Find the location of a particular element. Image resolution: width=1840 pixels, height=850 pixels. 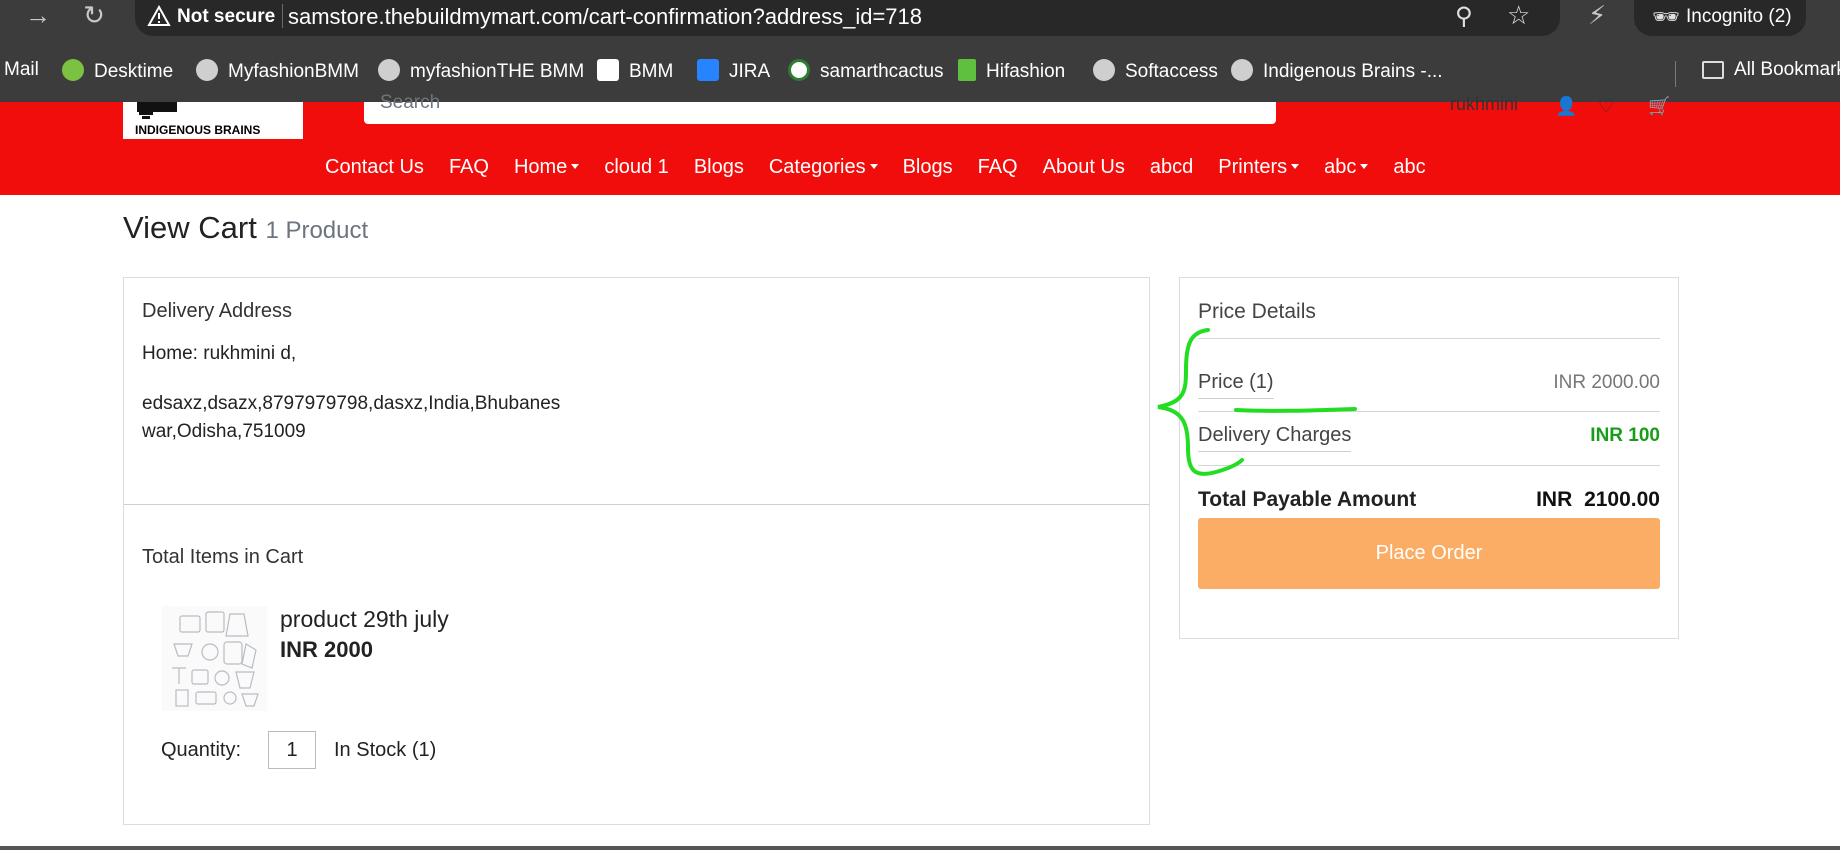

product-name: product 29th july is located at coordinates (364, 619).